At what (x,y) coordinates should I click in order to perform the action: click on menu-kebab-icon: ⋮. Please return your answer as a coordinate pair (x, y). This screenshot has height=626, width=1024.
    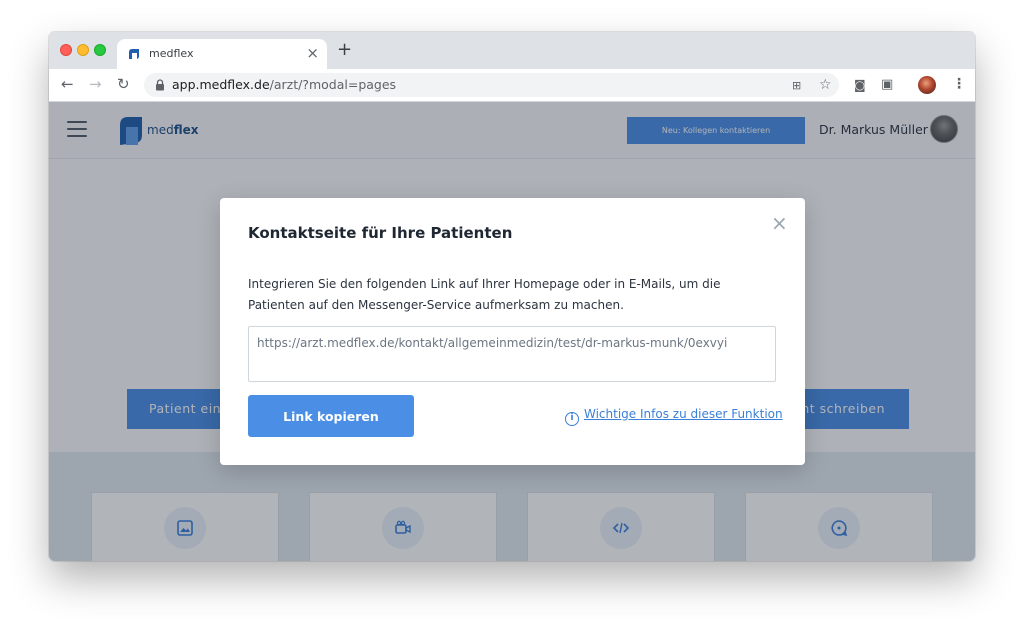
    Looking at the image, I should click on (959, 84).